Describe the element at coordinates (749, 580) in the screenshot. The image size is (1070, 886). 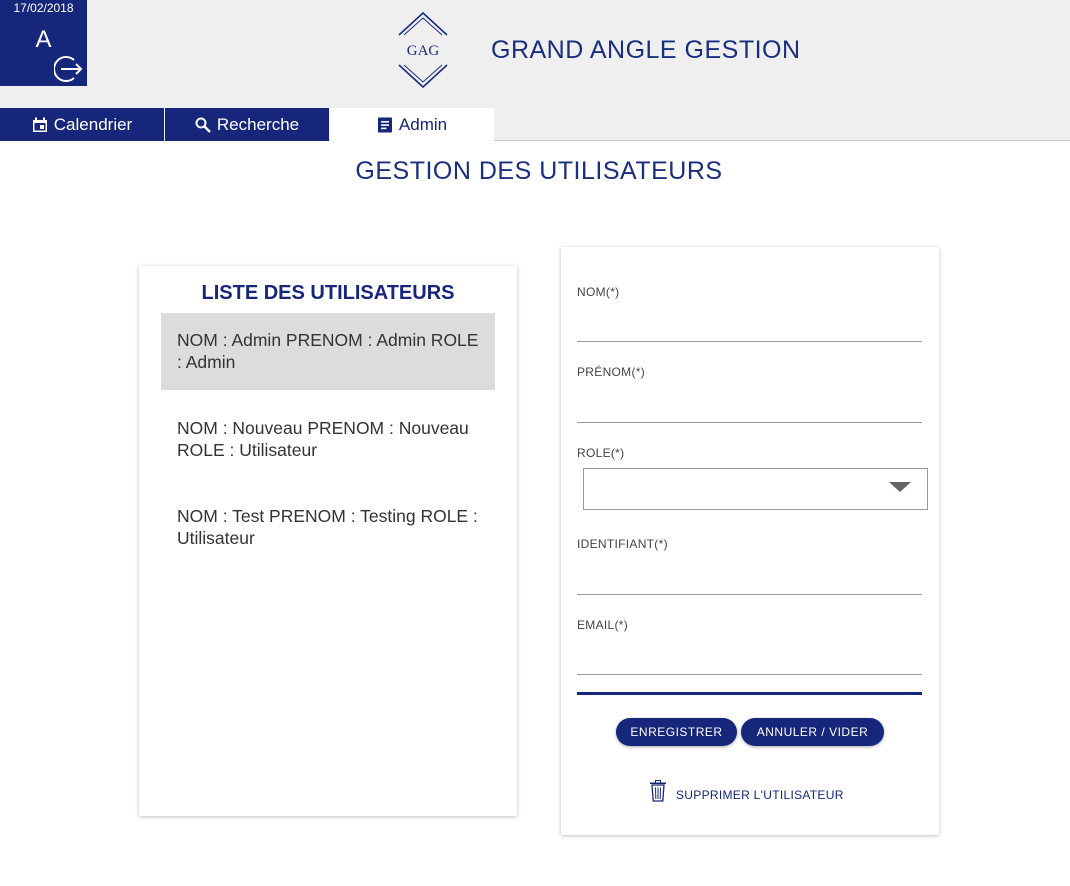
I see `identifiant-field` at that location.